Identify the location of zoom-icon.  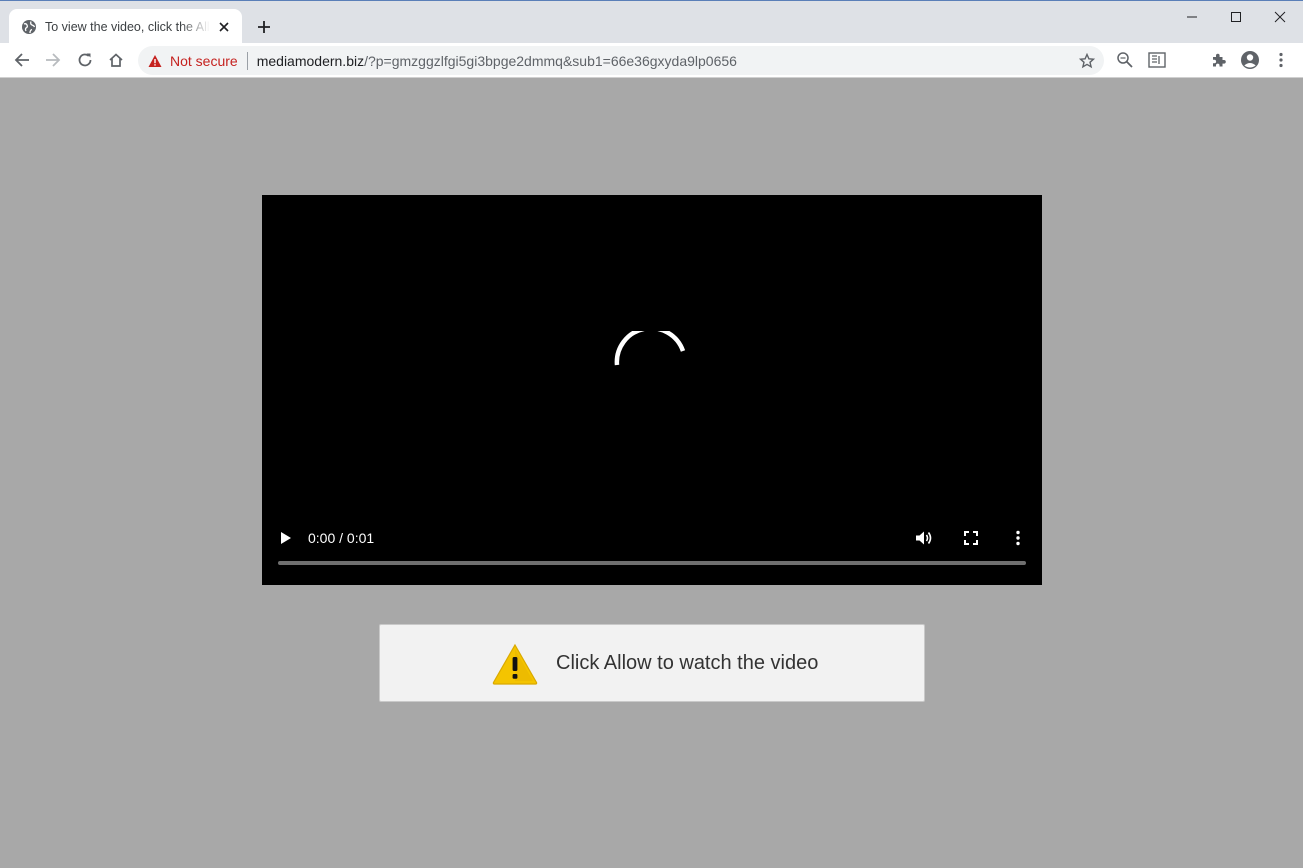
(1125, 60).